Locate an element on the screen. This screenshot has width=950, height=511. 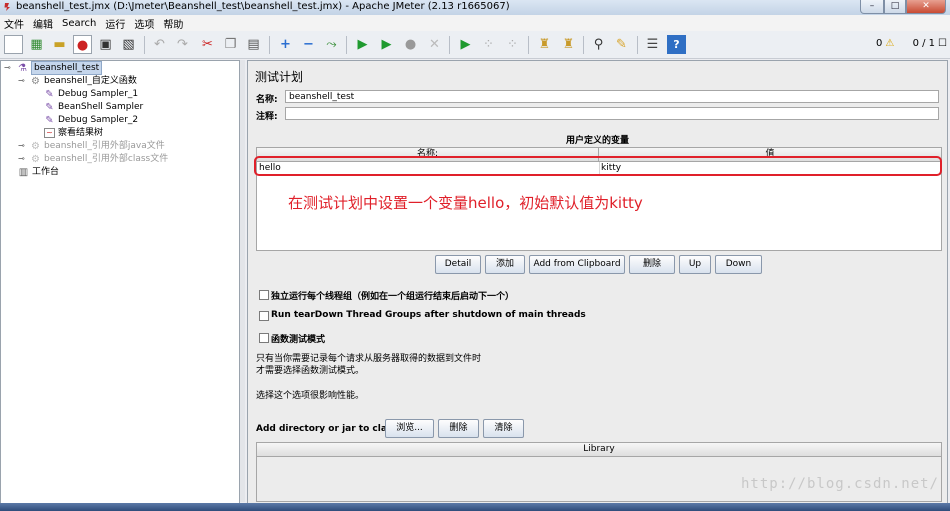
tree-item-beanshell-sampler: ✎ BeanShell Sampler is located at coordinates (93, 107).